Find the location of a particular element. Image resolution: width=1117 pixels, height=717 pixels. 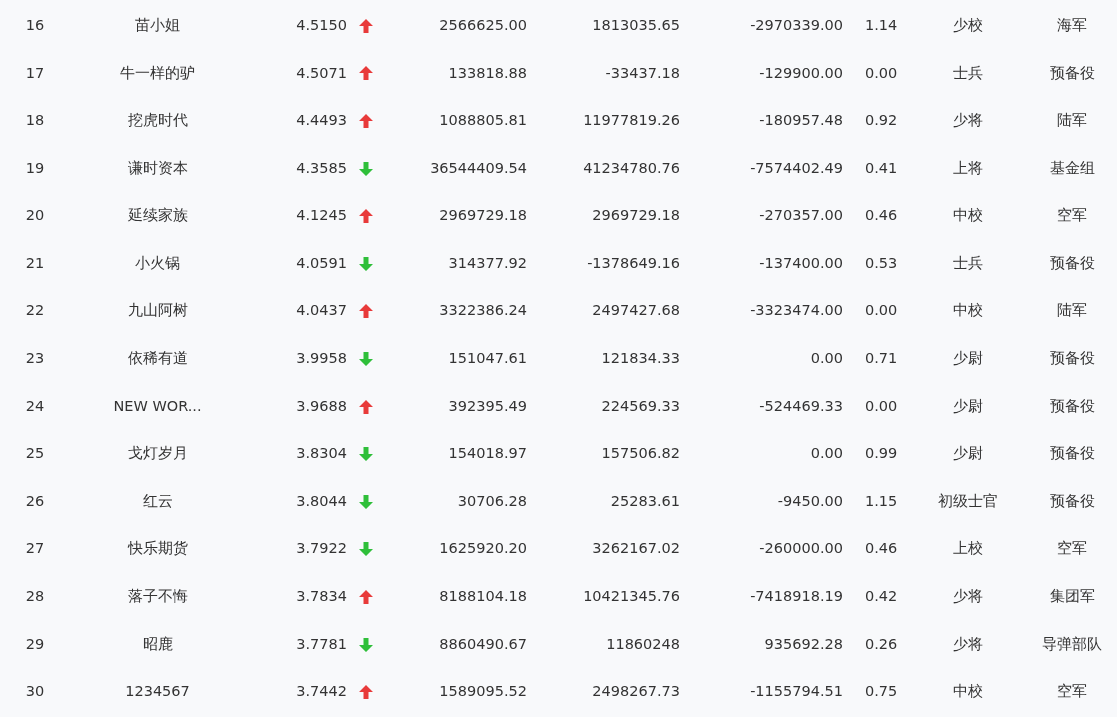

table-cell: 25283.61 is located at coordinates (645, 500).